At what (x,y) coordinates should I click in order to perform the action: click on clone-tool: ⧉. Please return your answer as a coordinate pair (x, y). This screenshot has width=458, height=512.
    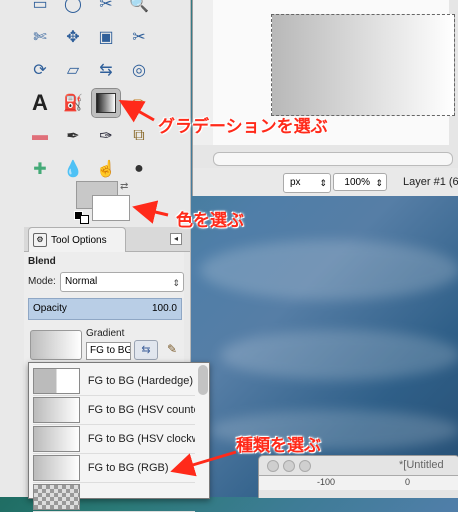
    Looking at the image, I should click on (139, 136).